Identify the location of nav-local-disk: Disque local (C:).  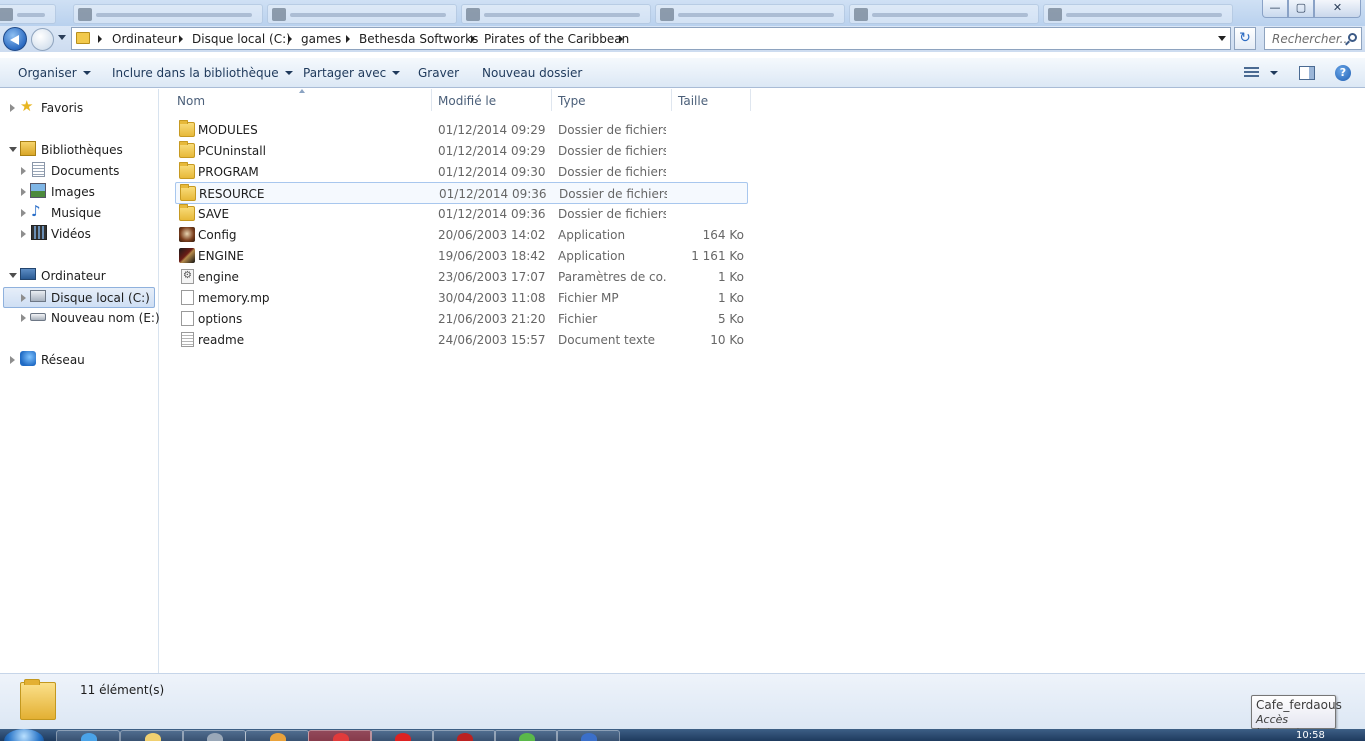
(79, 297).